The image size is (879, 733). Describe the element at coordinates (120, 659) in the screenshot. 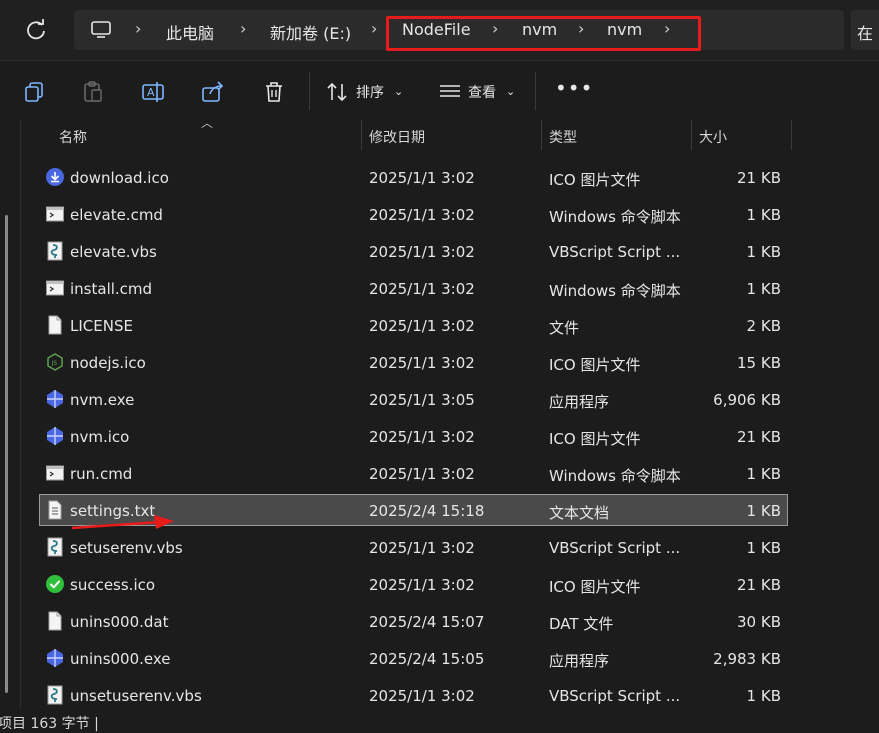

I see `file-name: unins000.exe` at that location.